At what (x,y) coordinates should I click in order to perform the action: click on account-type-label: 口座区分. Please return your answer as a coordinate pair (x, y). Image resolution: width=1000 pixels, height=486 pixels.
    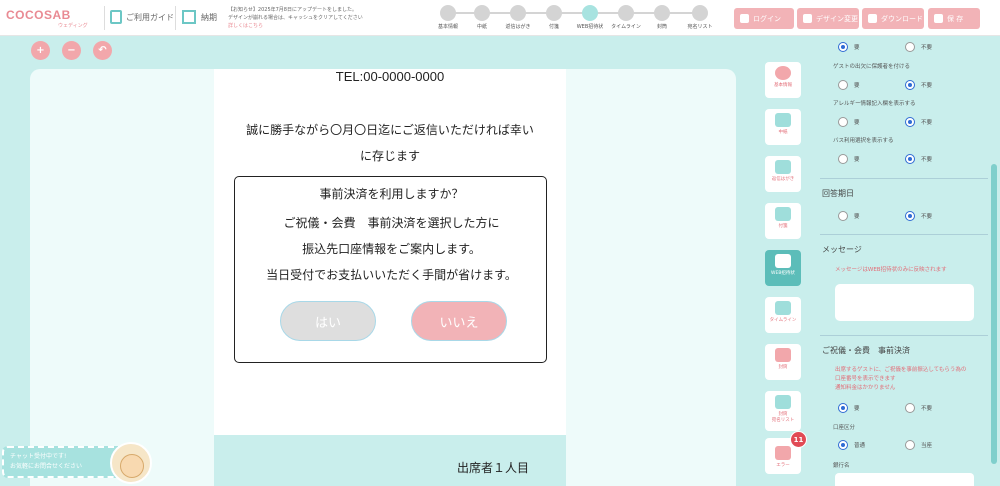
    Looking at the image, I should click on (844, 428).